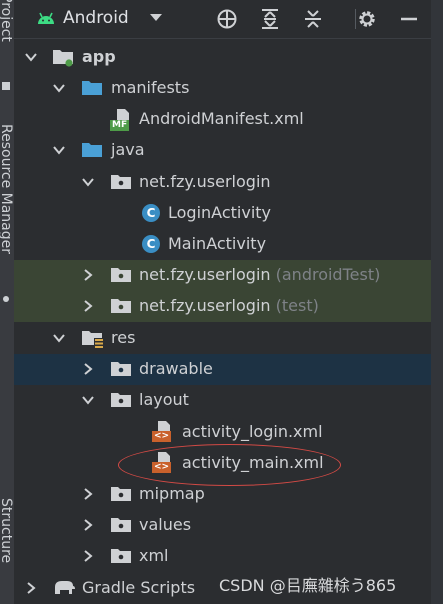 Image resolution: width=443 pixels, height=604 pixels. What do you see at coordinates (367, 19) in the screenshot?
I see `gear-icon` at bounding box center [367, 19].